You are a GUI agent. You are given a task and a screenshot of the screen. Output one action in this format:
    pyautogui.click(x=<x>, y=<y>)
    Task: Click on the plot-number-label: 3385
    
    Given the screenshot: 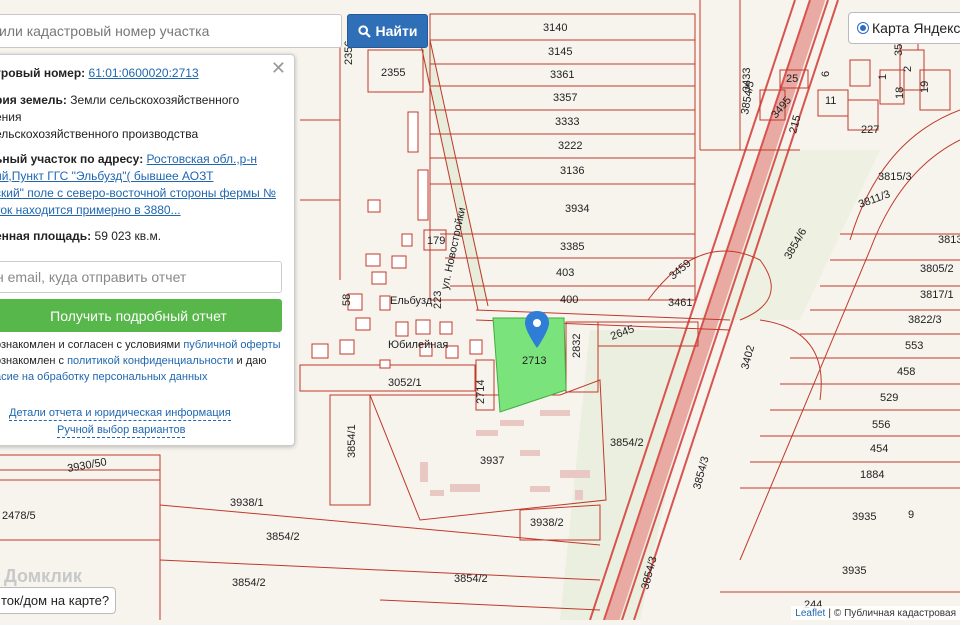 What is the action you would take?
    pyautogui.click(x=572, y=247)
    